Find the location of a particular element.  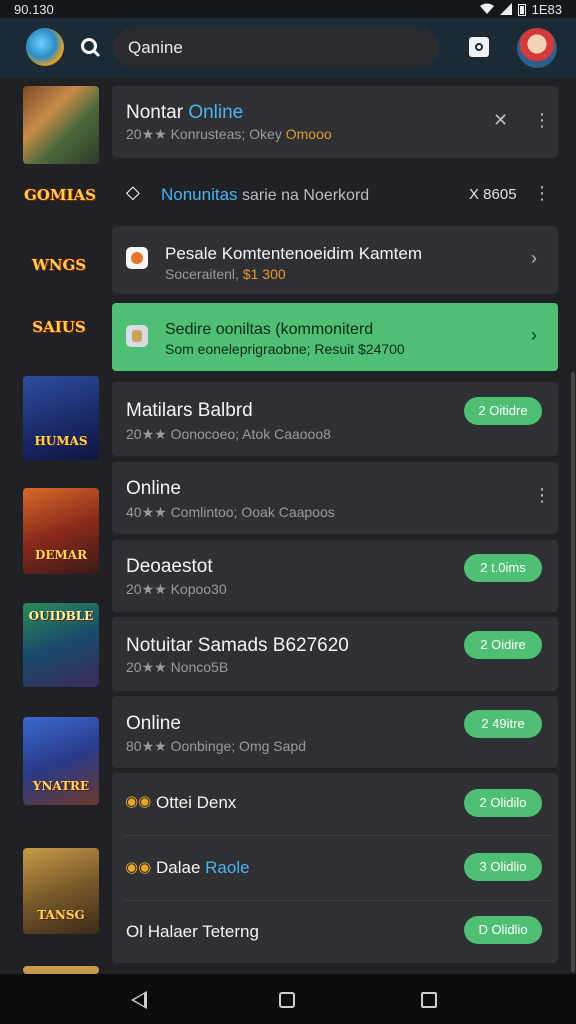

item-meta: X 8605 is located at coordinates (493, 194).